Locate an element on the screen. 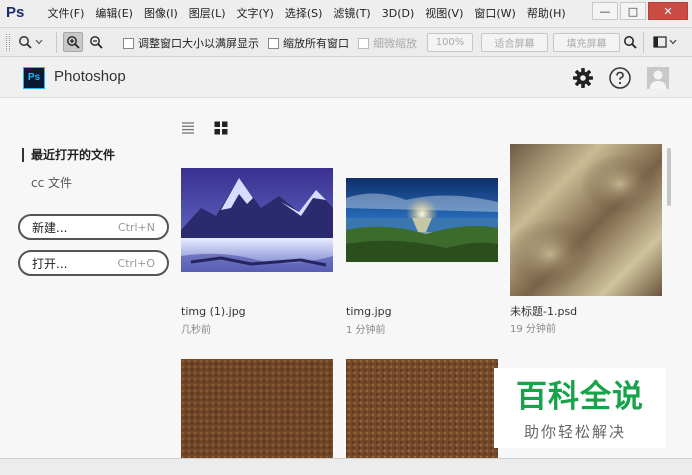 This screenshot has width=692, height=475. sunset-coast-image is located at coordinates (422, 220).